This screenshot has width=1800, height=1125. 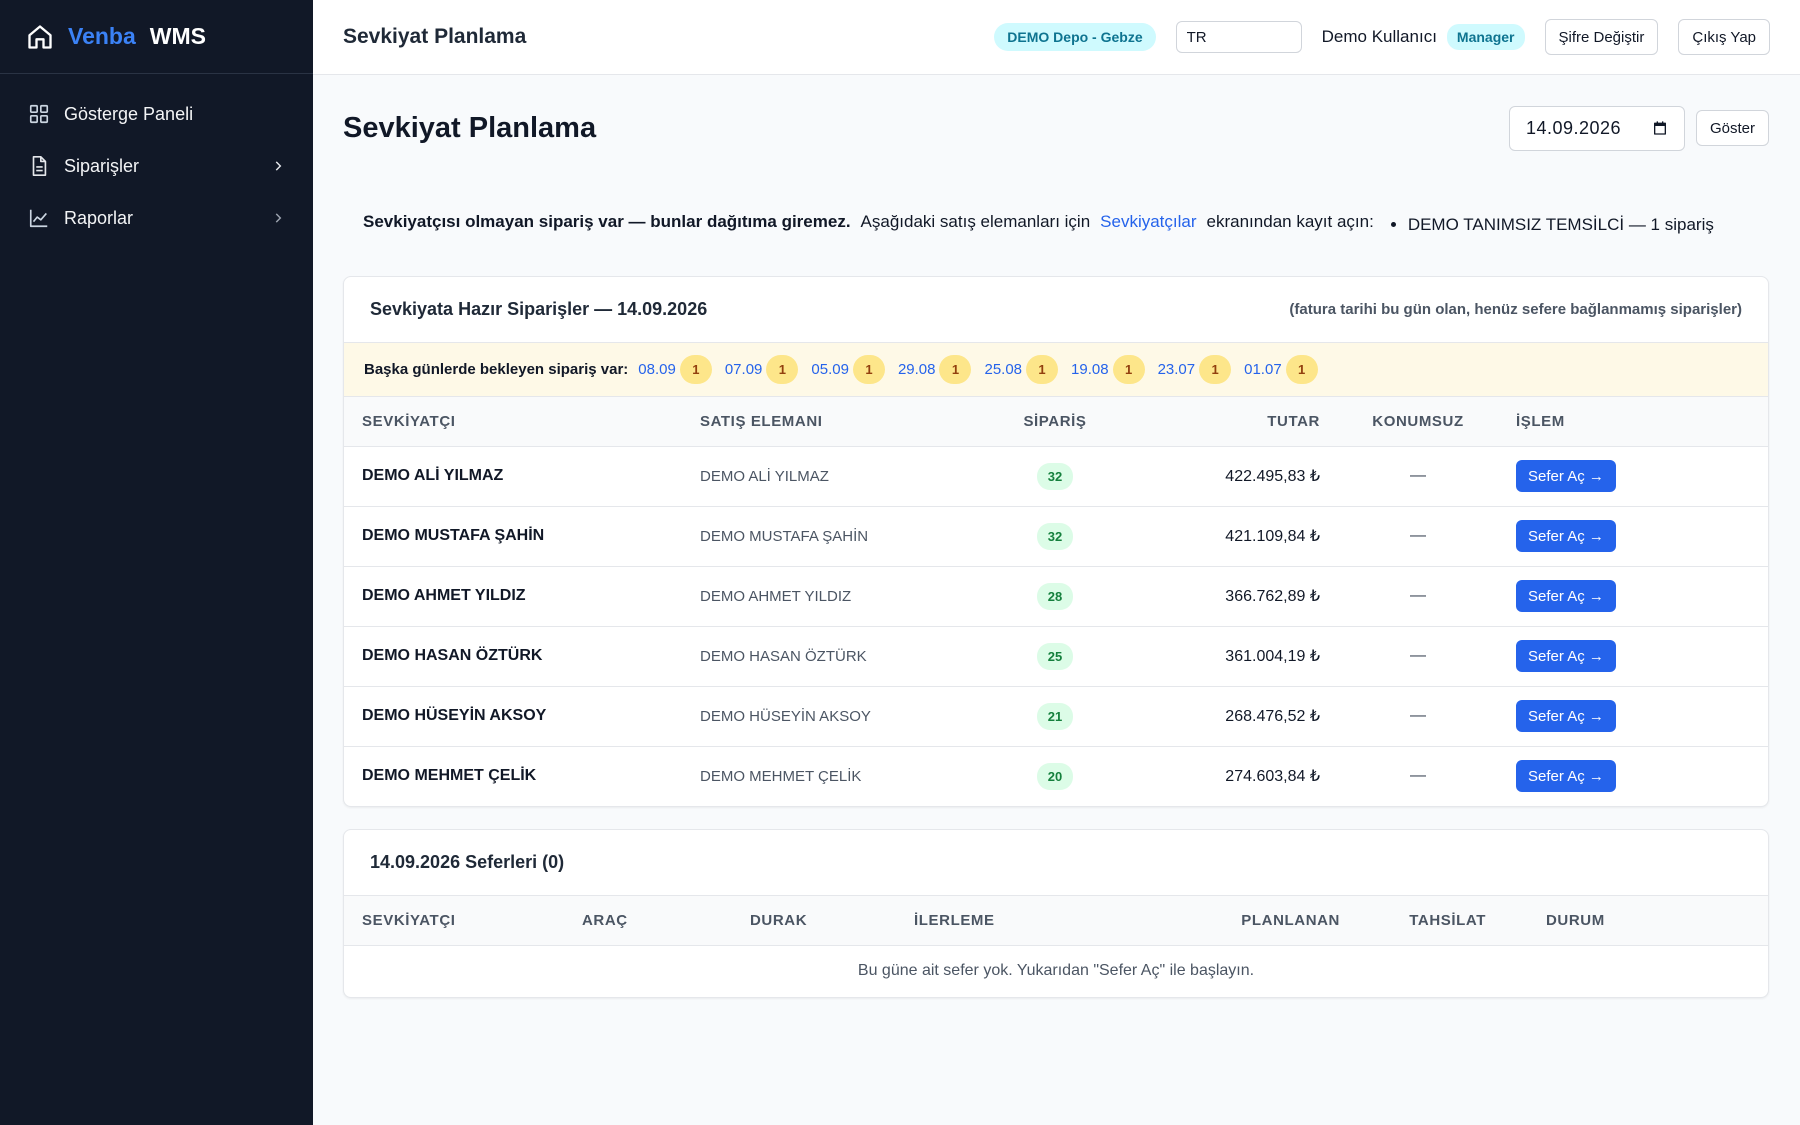 What do you see at coordinates (513, 536) in the screenshot?
I see `cell-shipper: DEMO MUSTAFA ŞAHİN` at bounding box center [513, 536].